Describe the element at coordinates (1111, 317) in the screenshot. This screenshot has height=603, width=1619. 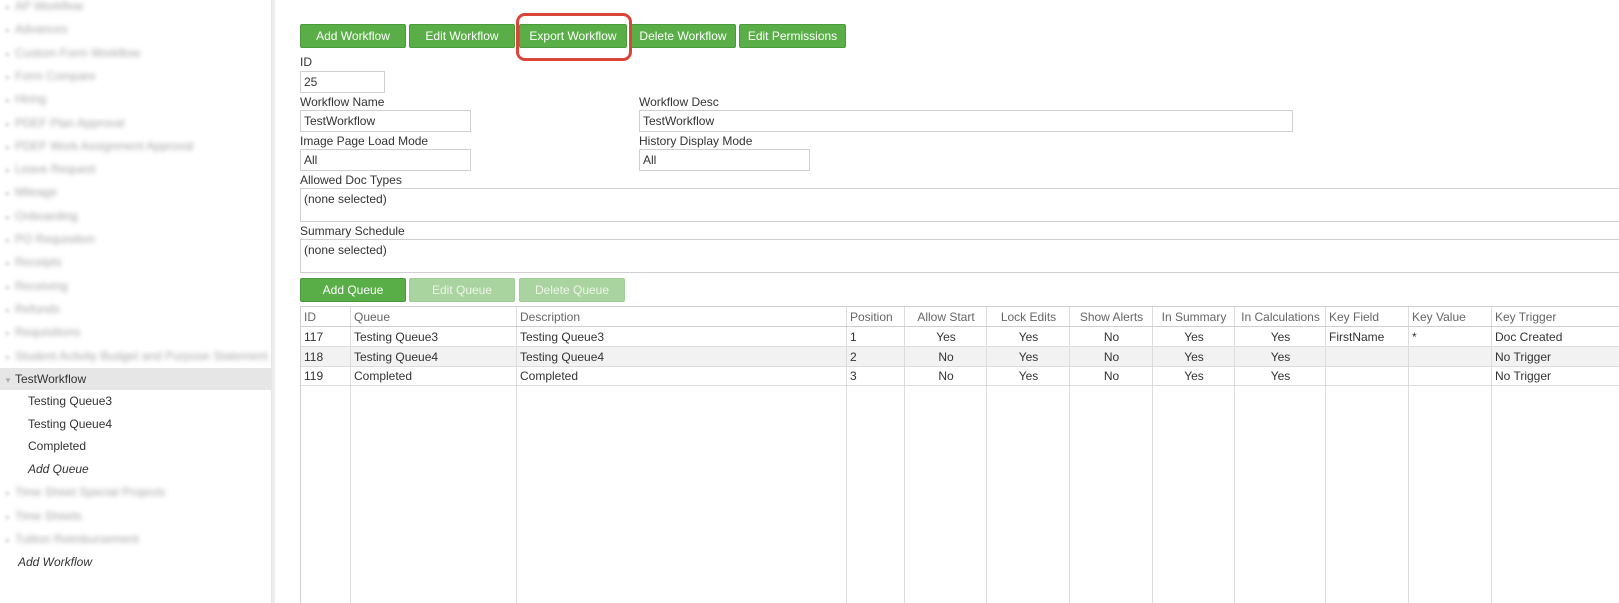
I see `column-header: Show Alerts` at that location.